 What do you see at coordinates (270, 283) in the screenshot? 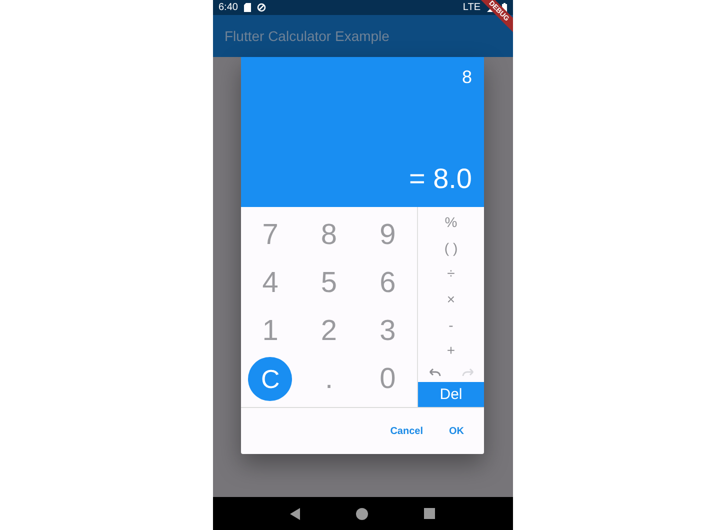
I see `digit-key: 4` at bounding box center [270, 283].